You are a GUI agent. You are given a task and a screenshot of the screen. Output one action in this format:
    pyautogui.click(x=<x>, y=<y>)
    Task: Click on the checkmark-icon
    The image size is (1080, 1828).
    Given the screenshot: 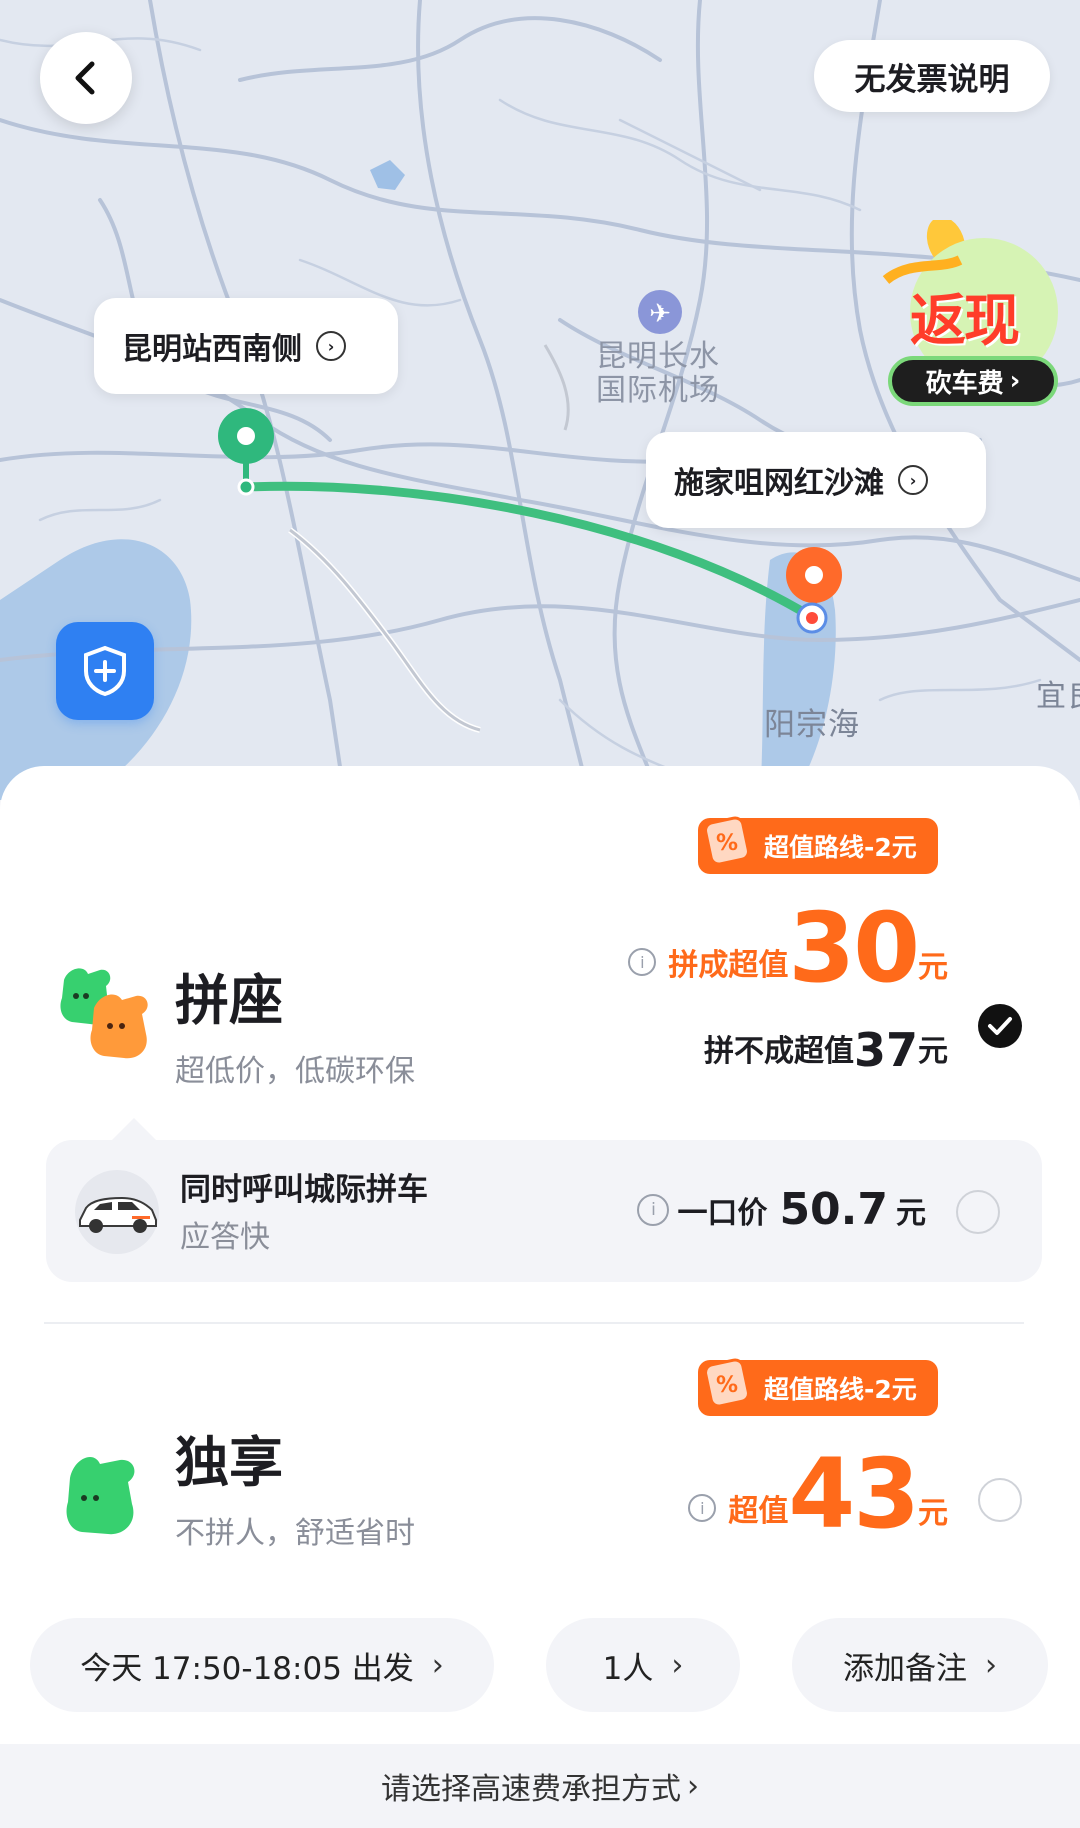 What is the action you would take?
    pyautogui.click(x=1000, y=1026)
    